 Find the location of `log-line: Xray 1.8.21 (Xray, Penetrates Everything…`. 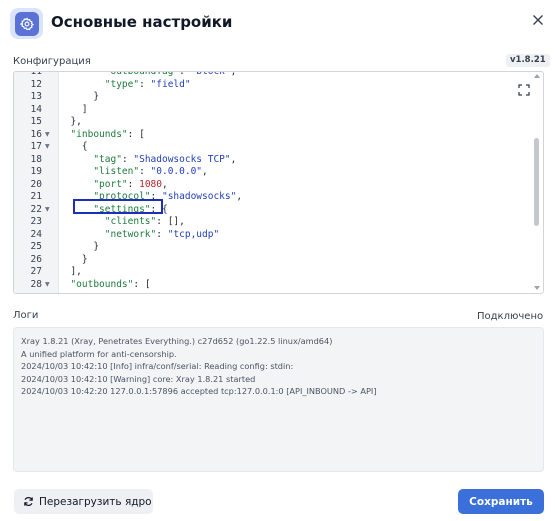

log-line: Xray 1.8.21 (Xray, Penetrates Everything… is located at coordinates (177, 341).